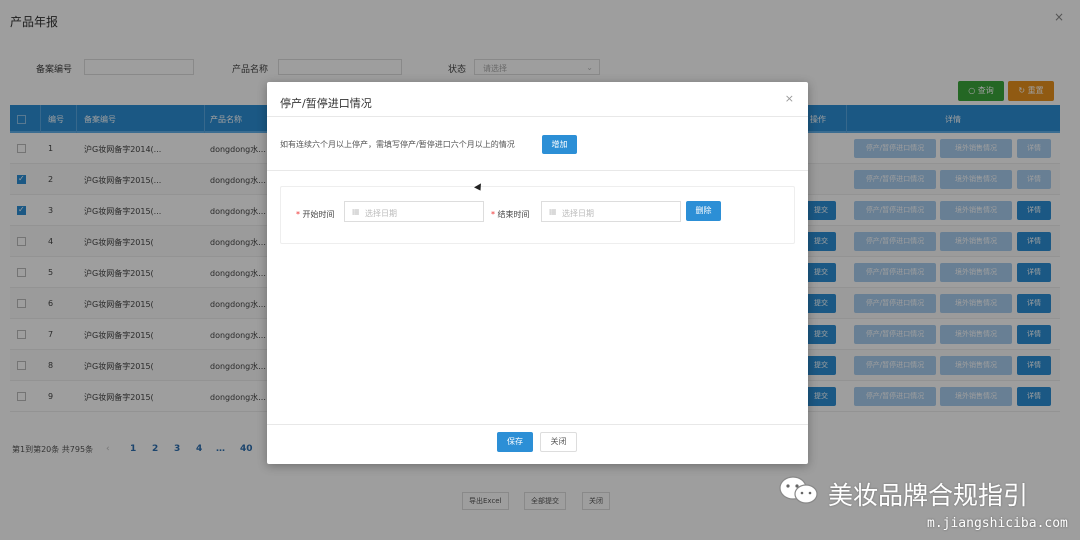 The width and height of the screenshot is (1080, 540). Describe the element at coordinates (559, 144) in the screenshot. I see `add-period-button: 增加` at that location.